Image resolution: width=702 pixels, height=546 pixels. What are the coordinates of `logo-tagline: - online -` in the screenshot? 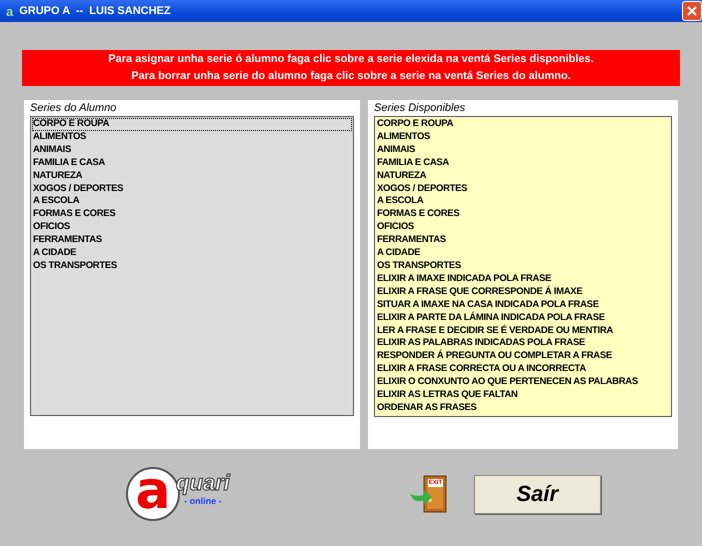 It's located at (203, 501).